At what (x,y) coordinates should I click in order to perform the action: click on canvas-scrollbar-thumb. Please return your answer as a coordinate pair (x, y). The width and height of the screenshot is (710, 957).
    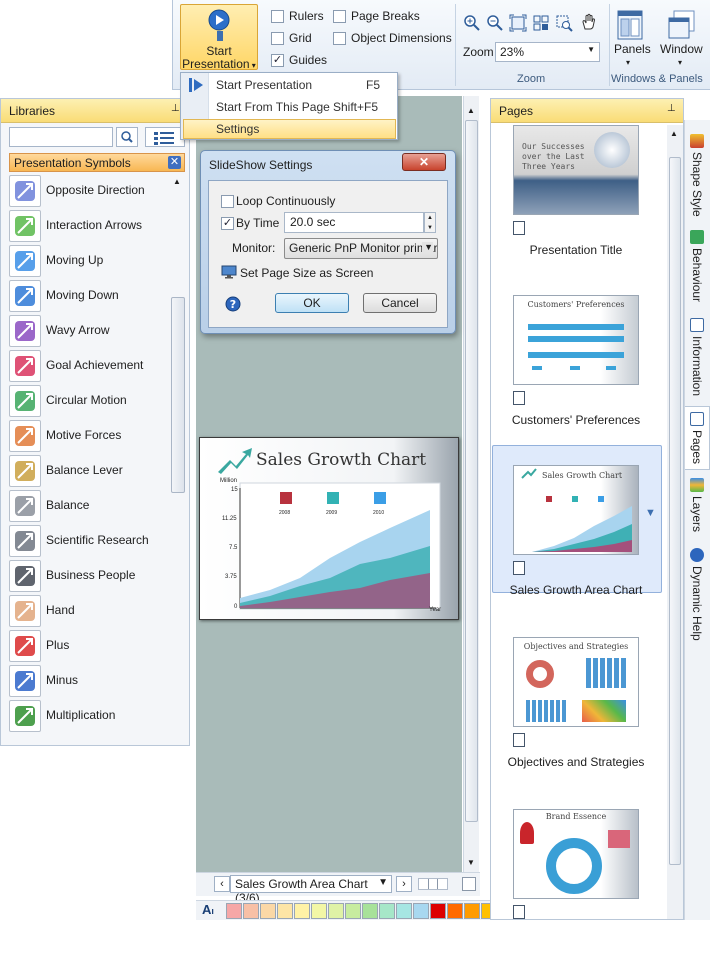
    Looking at the image, I should click on (471, 471).